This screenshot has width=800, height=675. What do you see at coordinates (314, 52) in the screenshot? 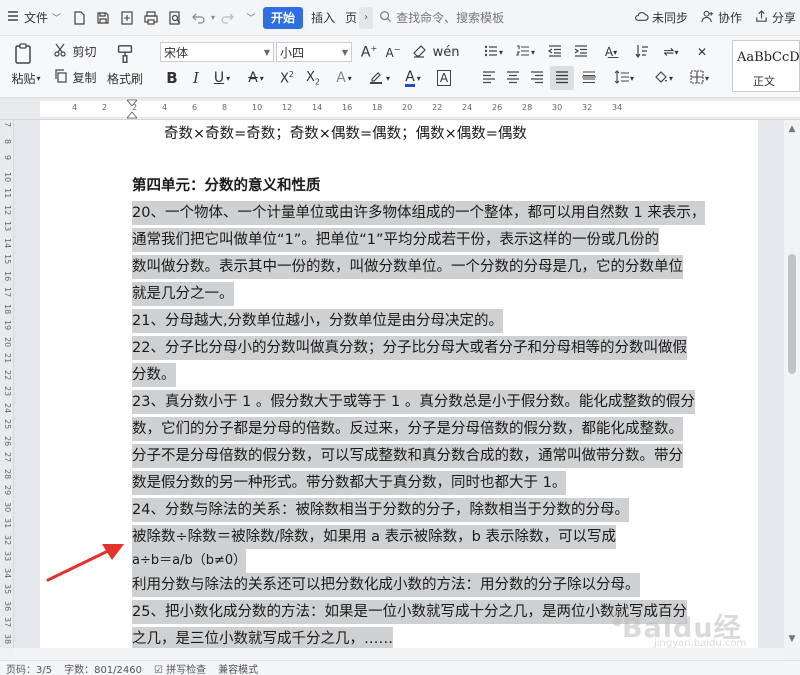
I see `font-size-select: 小四 ▼` at bounding box center [314, 52].